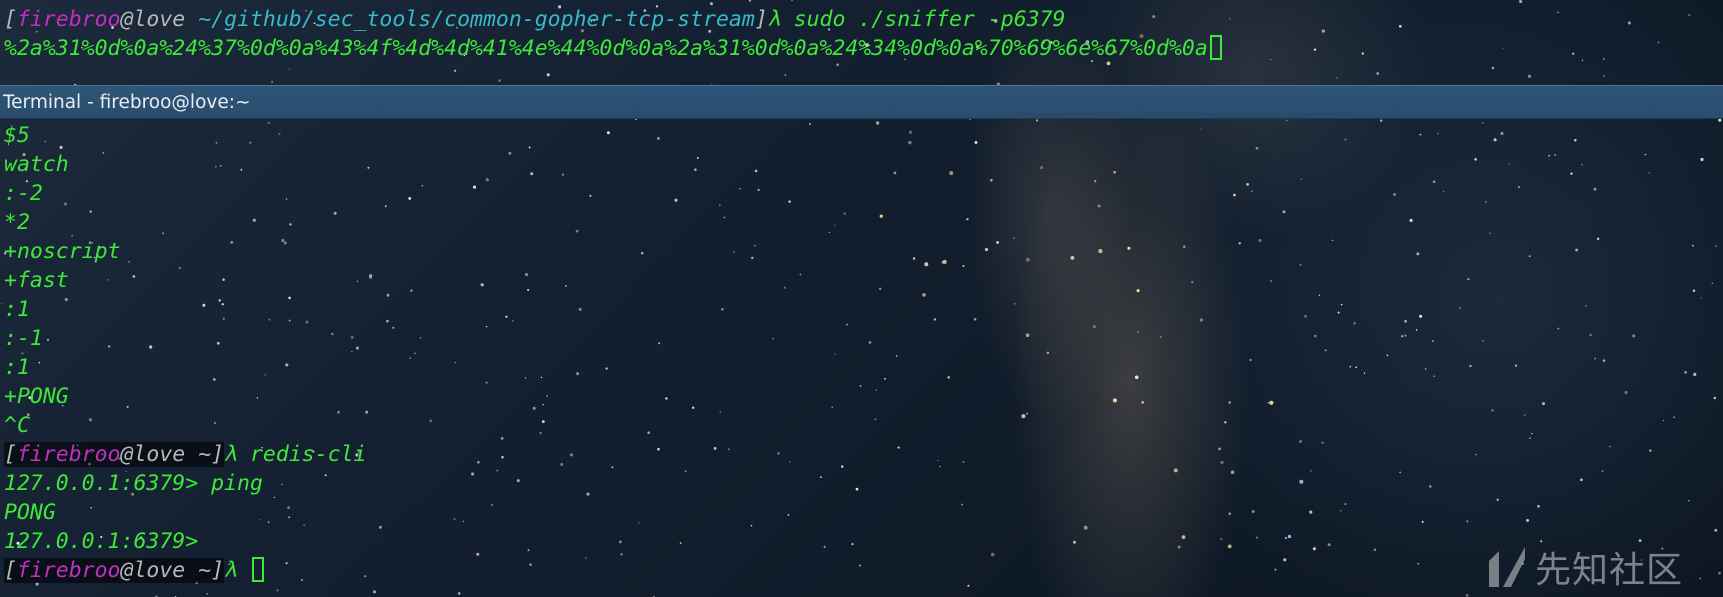  What do you see at coordinates (30, 512) in the screenshot?
I see `redis-line: PONG` at bounding box center [30, 512].